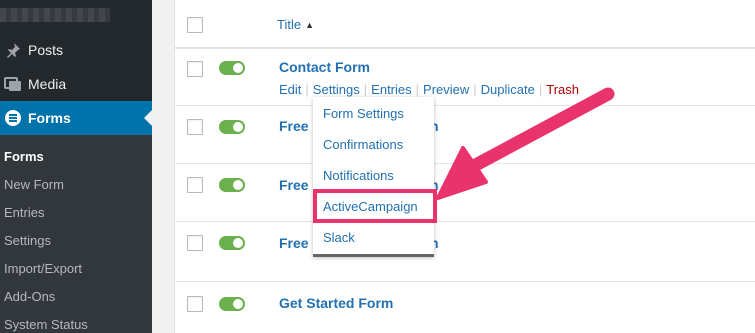  What do you see at coordinates (339, 237) in the screenshot?
I see `dropdown-item-slack: Slack` at bounding box center [339, 237].